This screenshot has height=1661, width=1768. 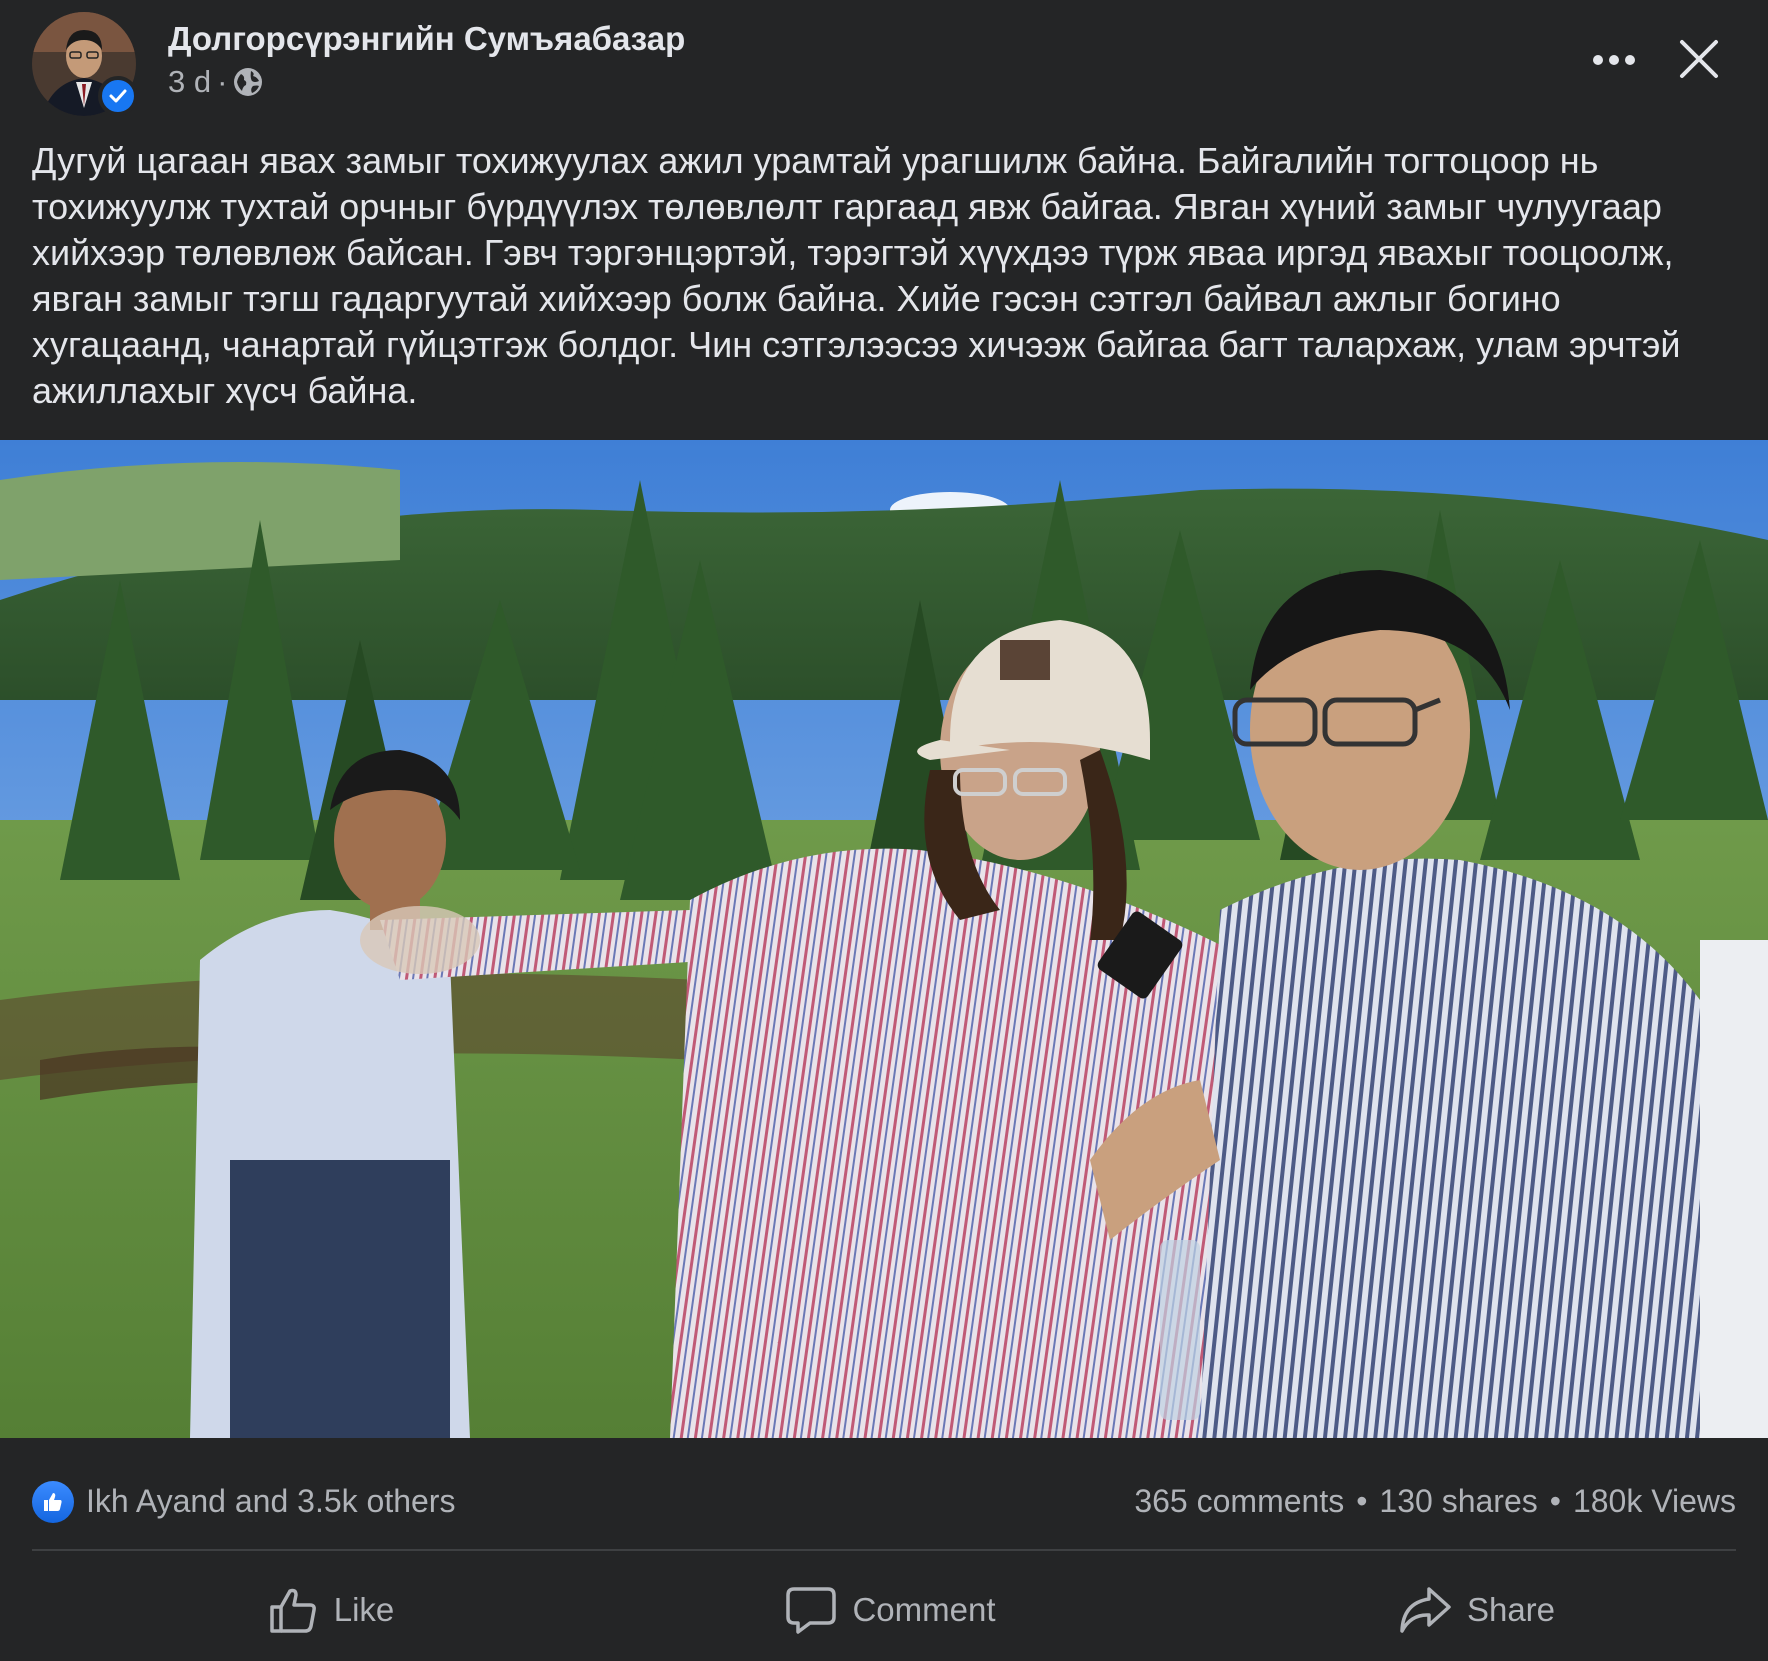 I want to click on close-icon, so click(x=1699, y=59).